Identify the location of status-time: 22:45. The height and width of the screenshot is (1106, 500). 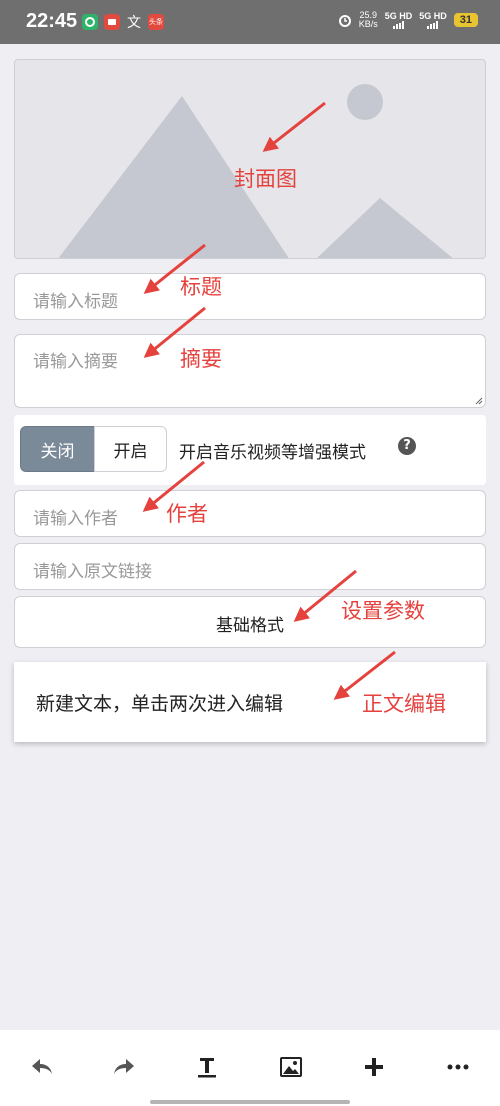
(52, 21).